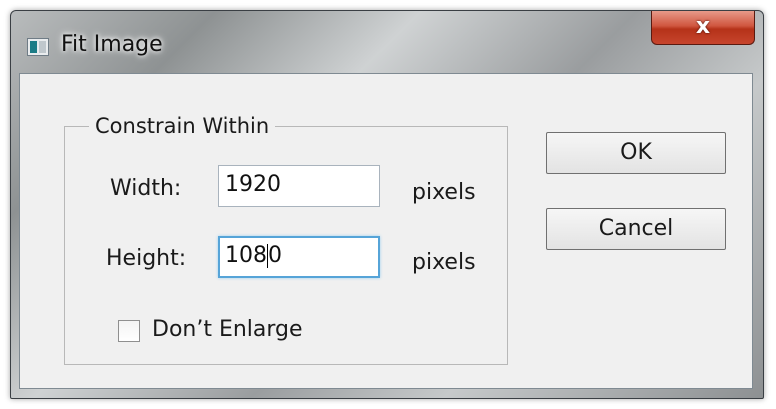 The height and width of the screenshot is (409, 776). What do you see at coordinates (146, 258) in the screenshot?
I see `height-label: Height:` at bounding box center [146, 258].